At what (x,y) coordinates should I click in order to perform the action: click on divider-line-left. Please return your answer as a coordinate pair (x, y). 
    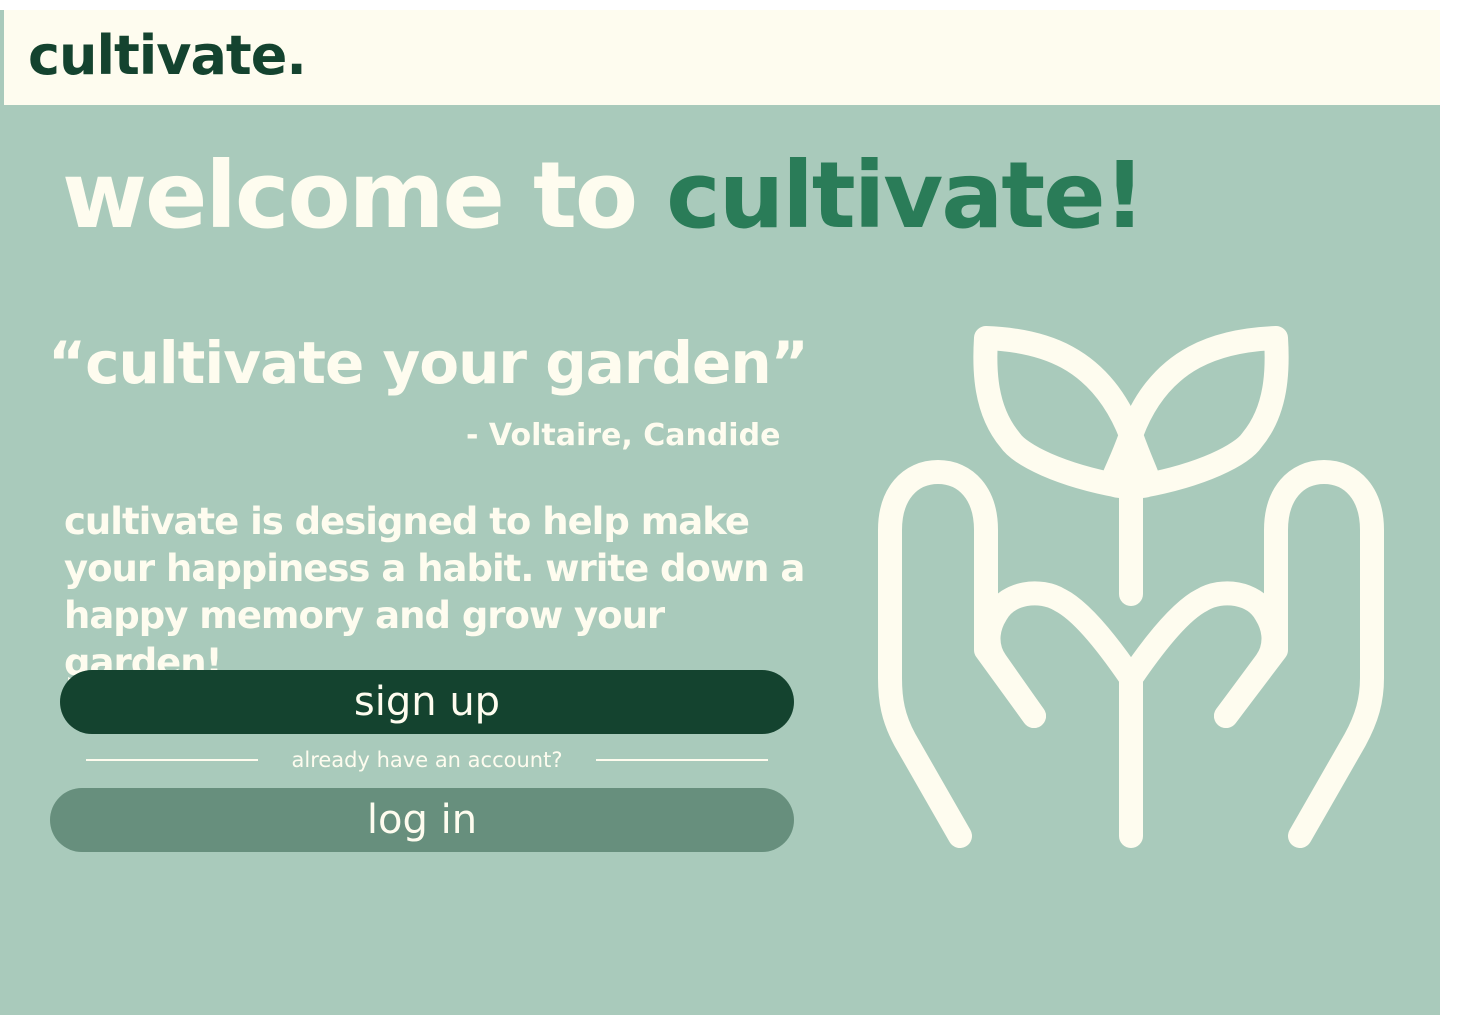
    Looking at the image, I should click on (172, 760).